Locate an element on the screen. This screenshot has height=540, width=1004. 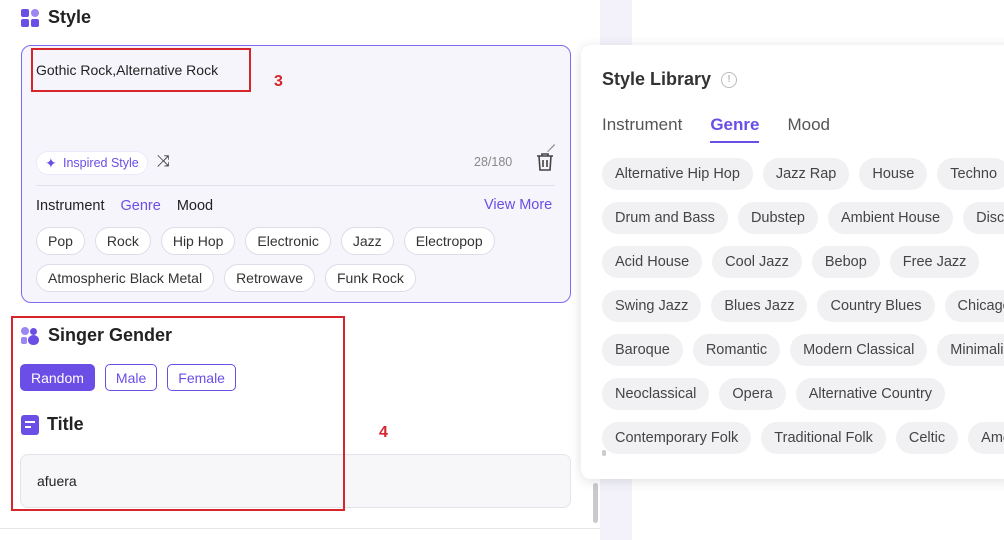
inspired-style-button: ✦ Inspired Style is located at coordinates (92, 163).